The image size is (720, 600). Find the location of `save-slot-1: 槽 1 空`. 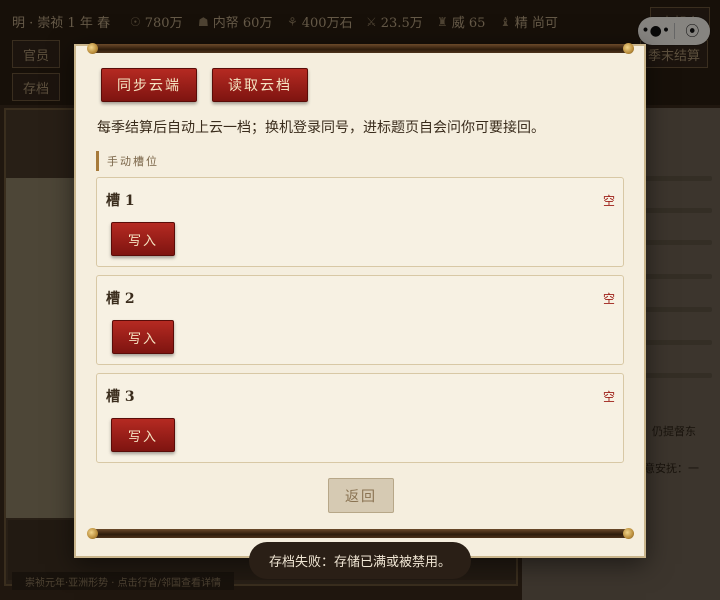

save-slot-1: 槽 1 空 is located at coordinates (360, 222).